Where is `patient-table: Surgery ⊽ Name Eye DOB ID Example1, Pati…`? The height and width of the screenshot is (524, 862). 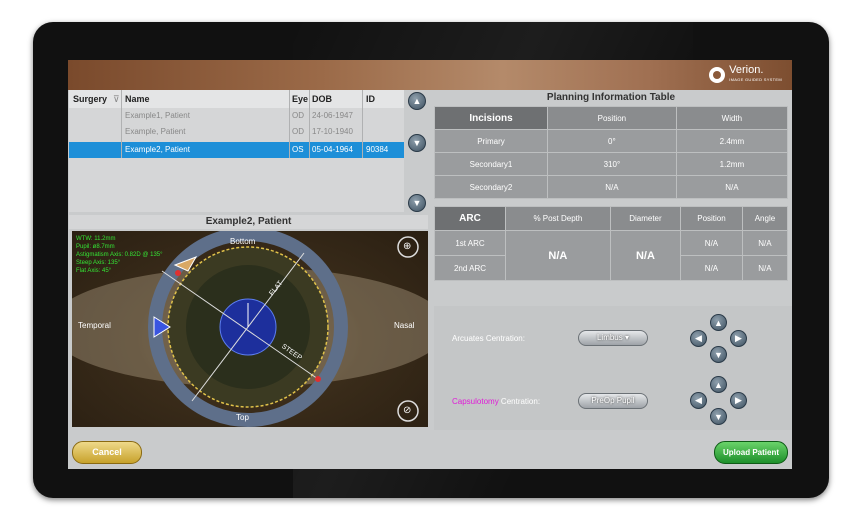
patient-table: Surgery ⊽ Name Eye DOB ID Example1, Pati… is located at coordinates (236, 151).